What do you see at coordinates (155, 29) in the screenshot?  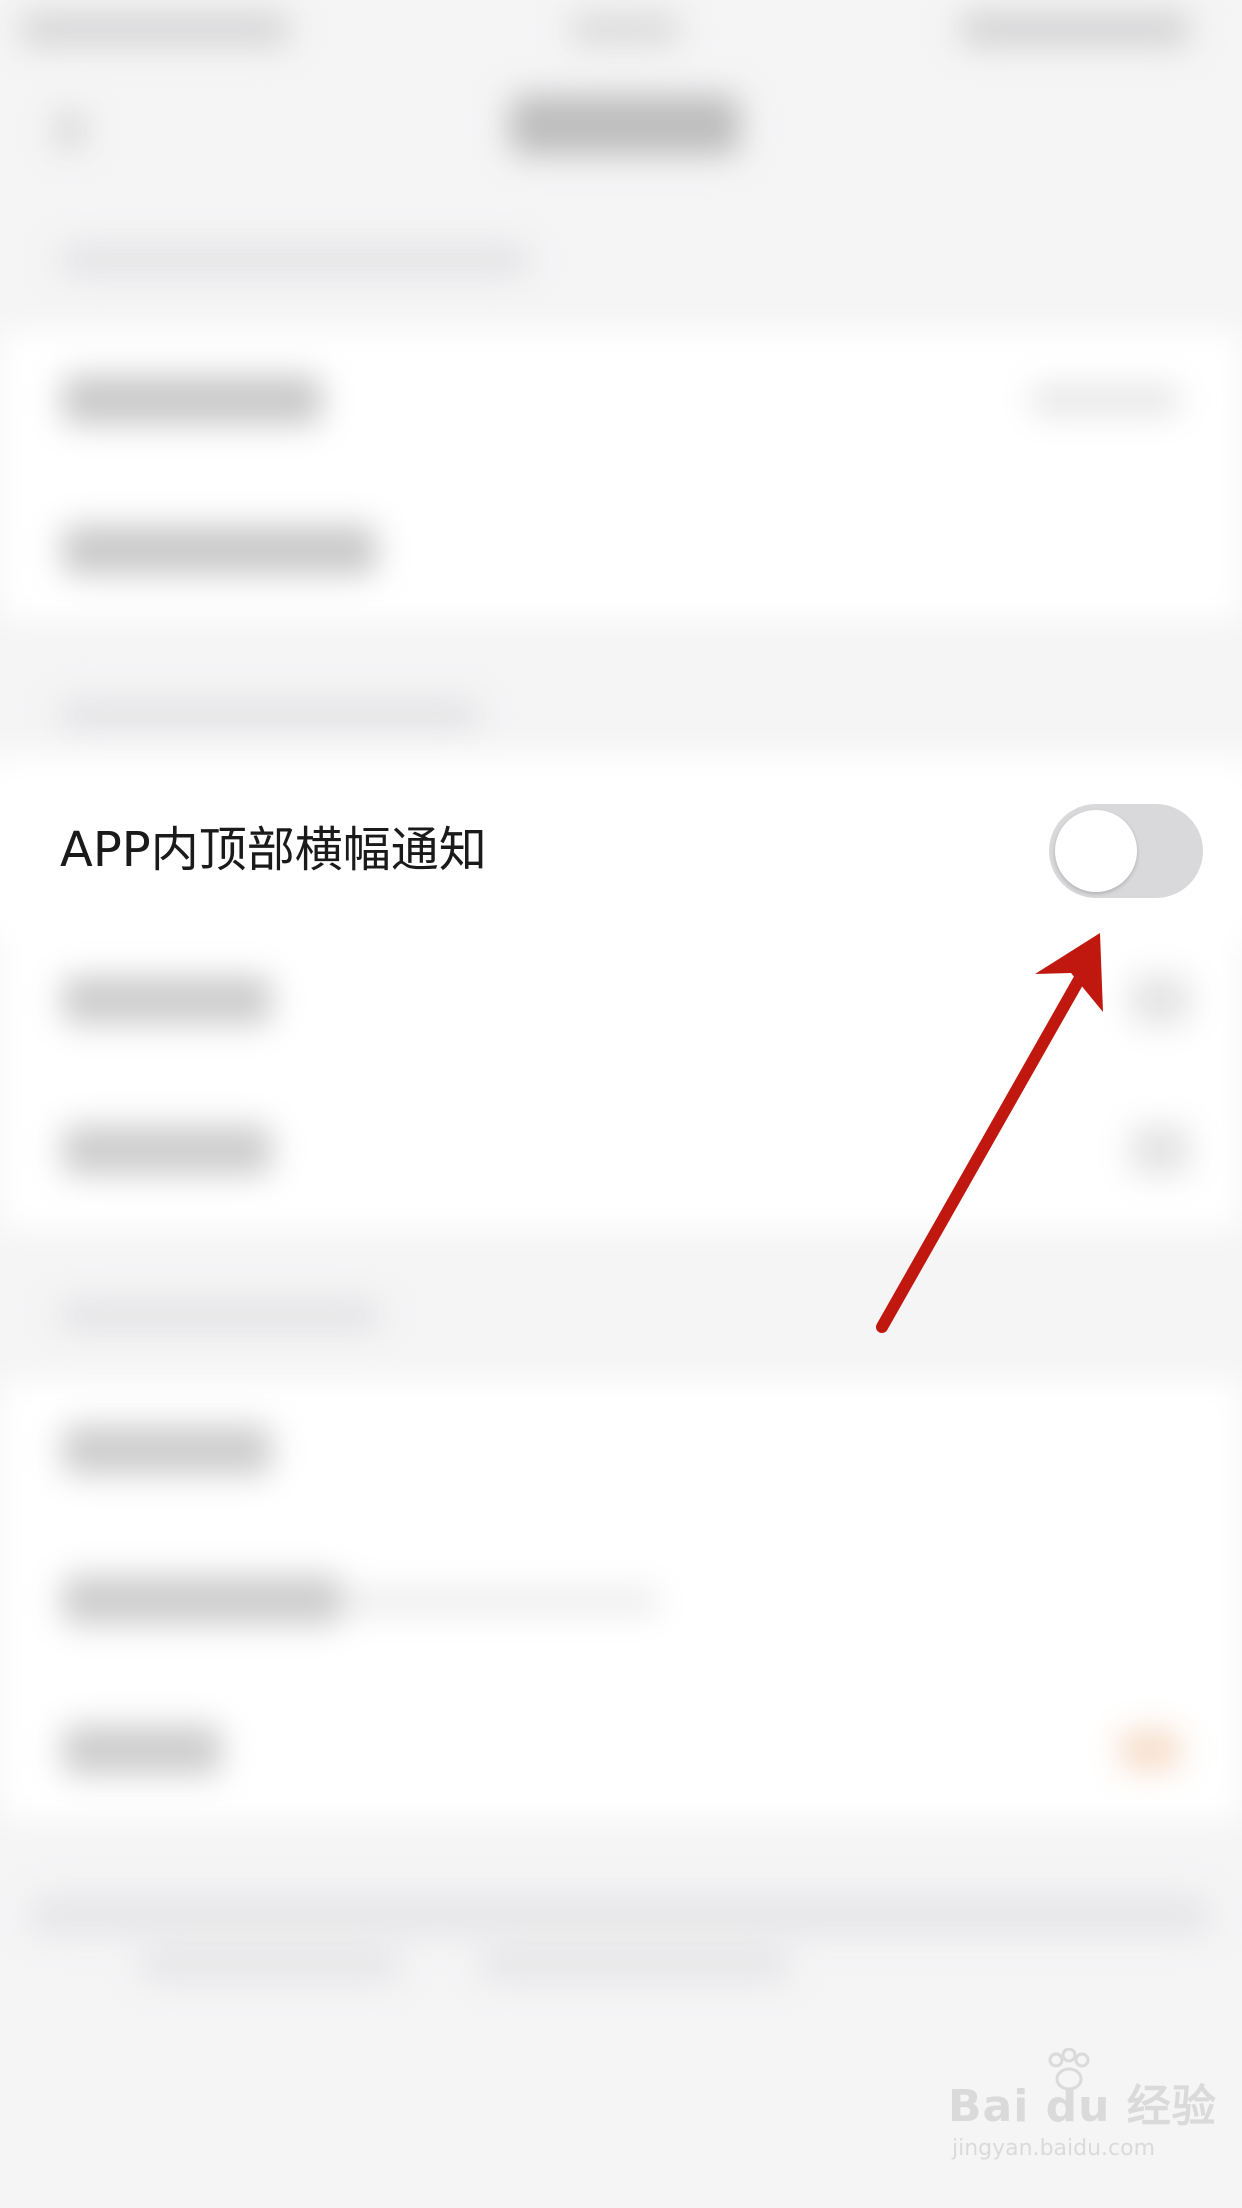 I see `status-bar-left` at bounding box center [155, 29].